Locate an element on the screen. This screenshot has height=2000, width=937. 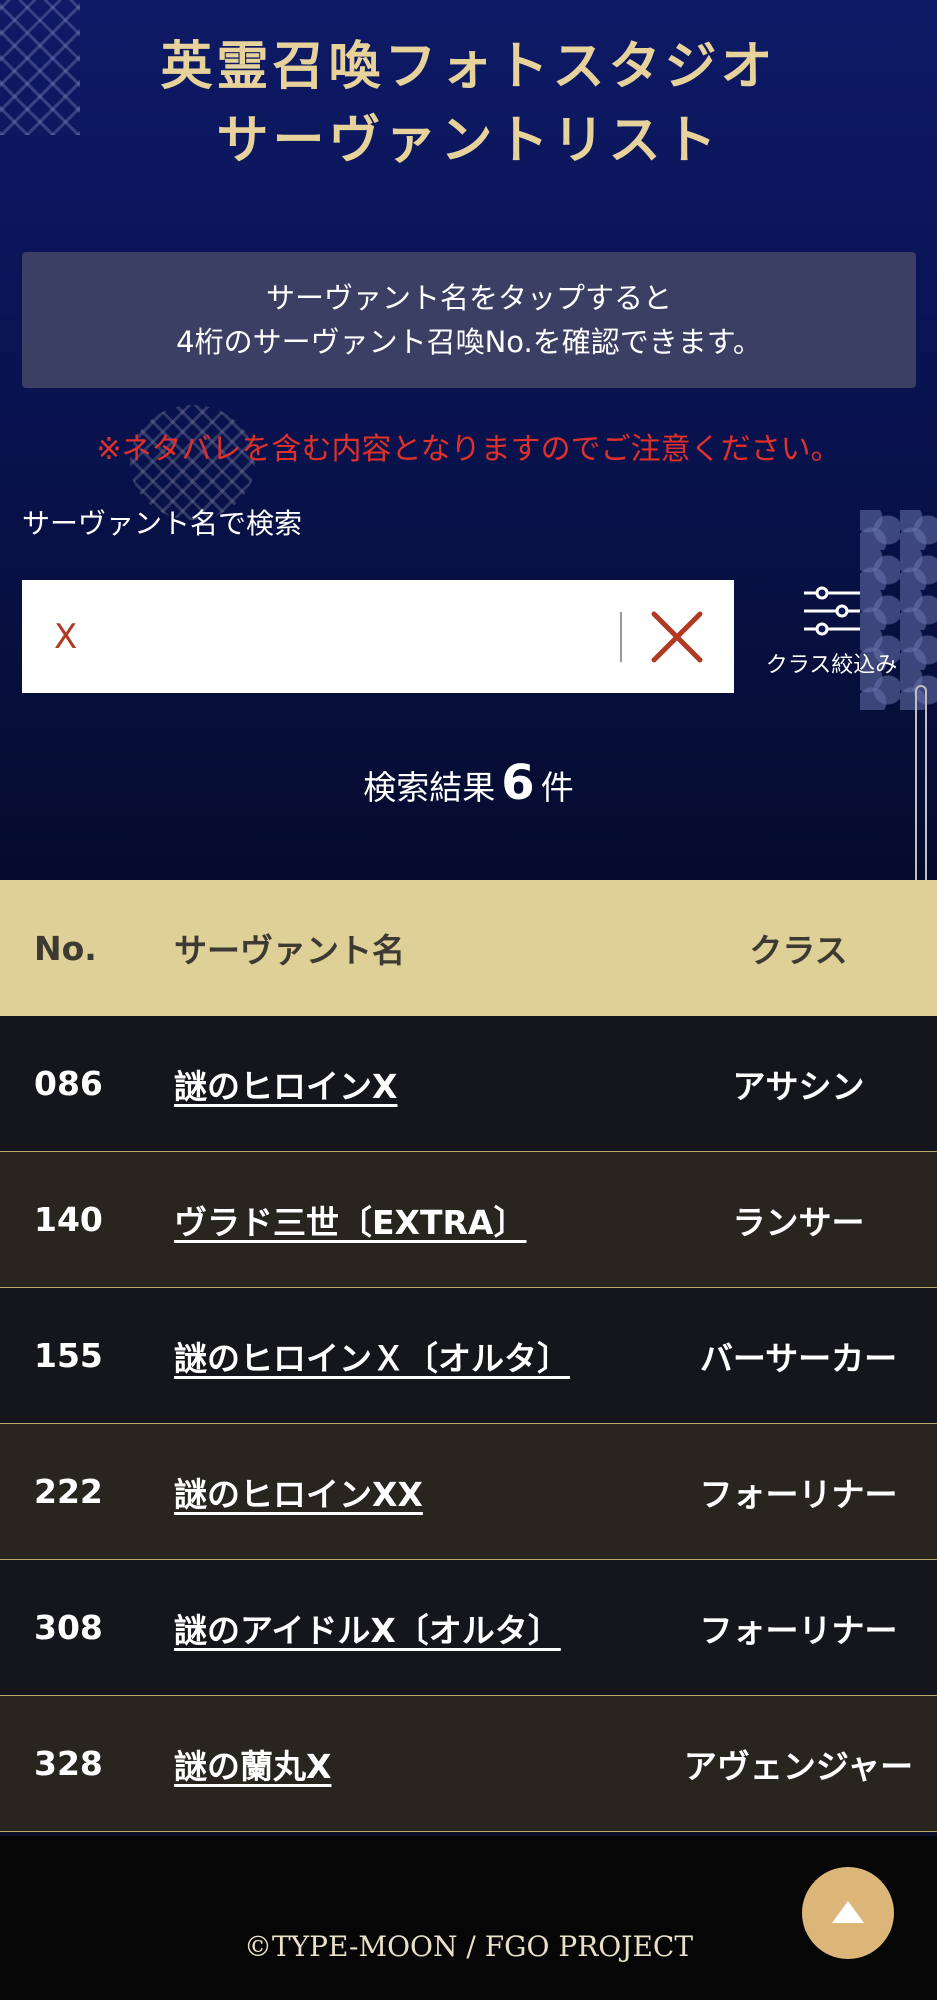
search-box is located at coordinates (378, 636).